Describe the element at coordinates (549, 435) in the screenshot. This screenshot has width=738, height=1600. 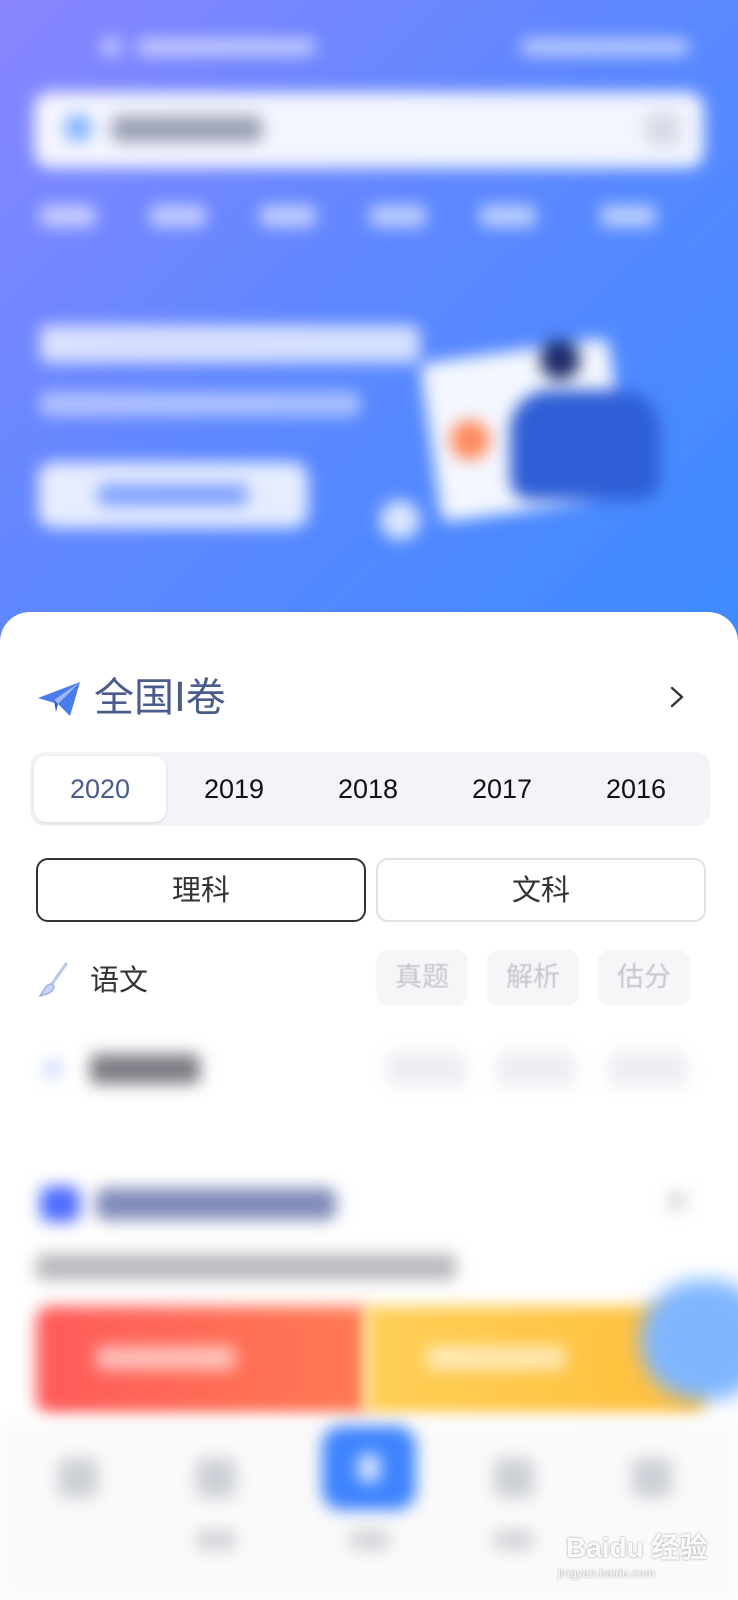
I see `banner-illustration` at that location.